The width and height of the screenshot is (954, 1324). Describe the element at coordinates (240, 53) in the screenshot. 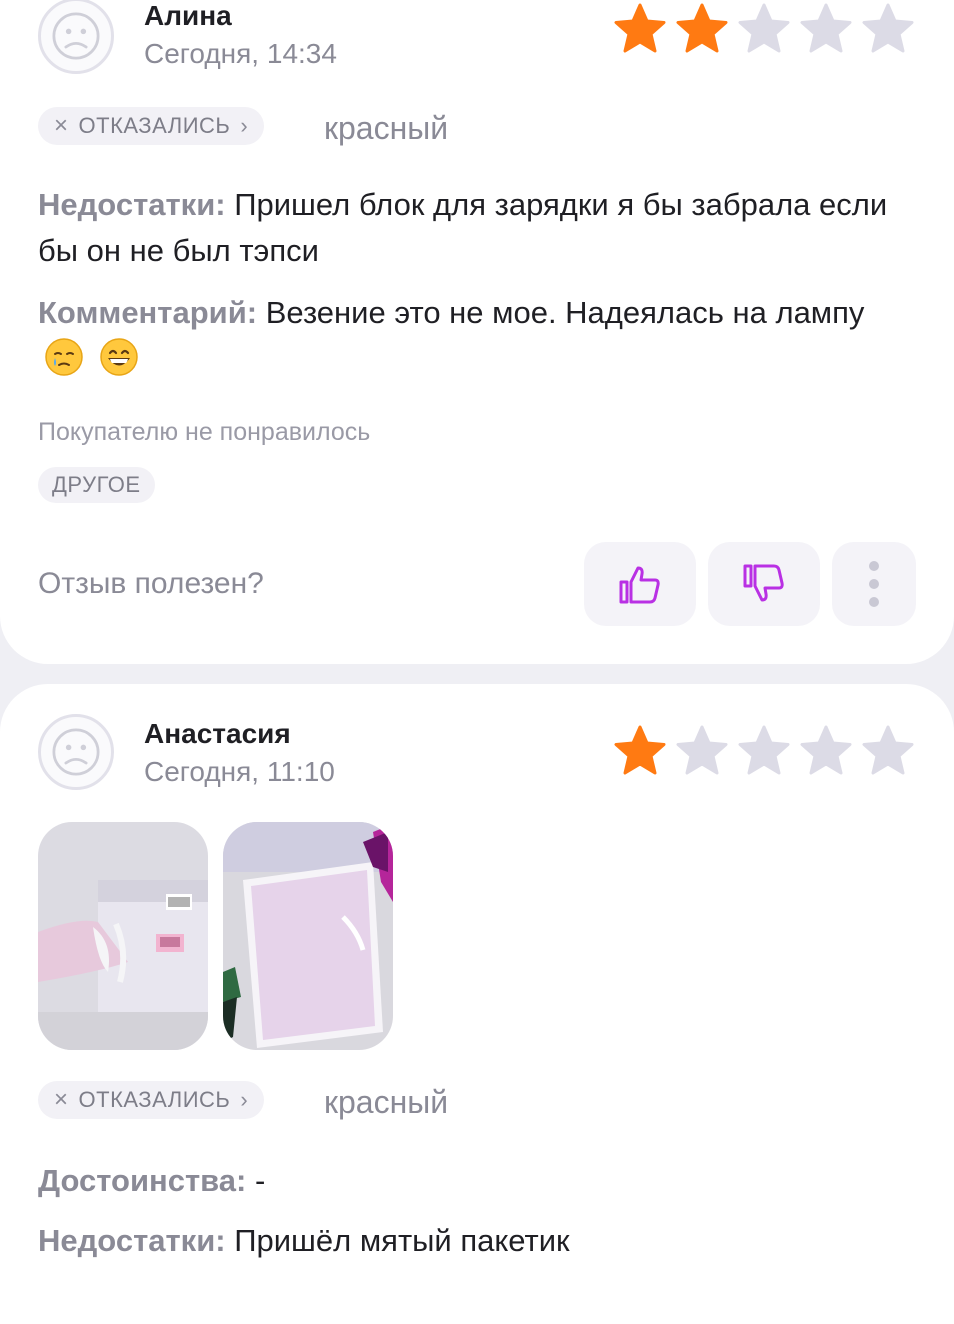

I see `review-date: Сегодня, 14:34` at that location.